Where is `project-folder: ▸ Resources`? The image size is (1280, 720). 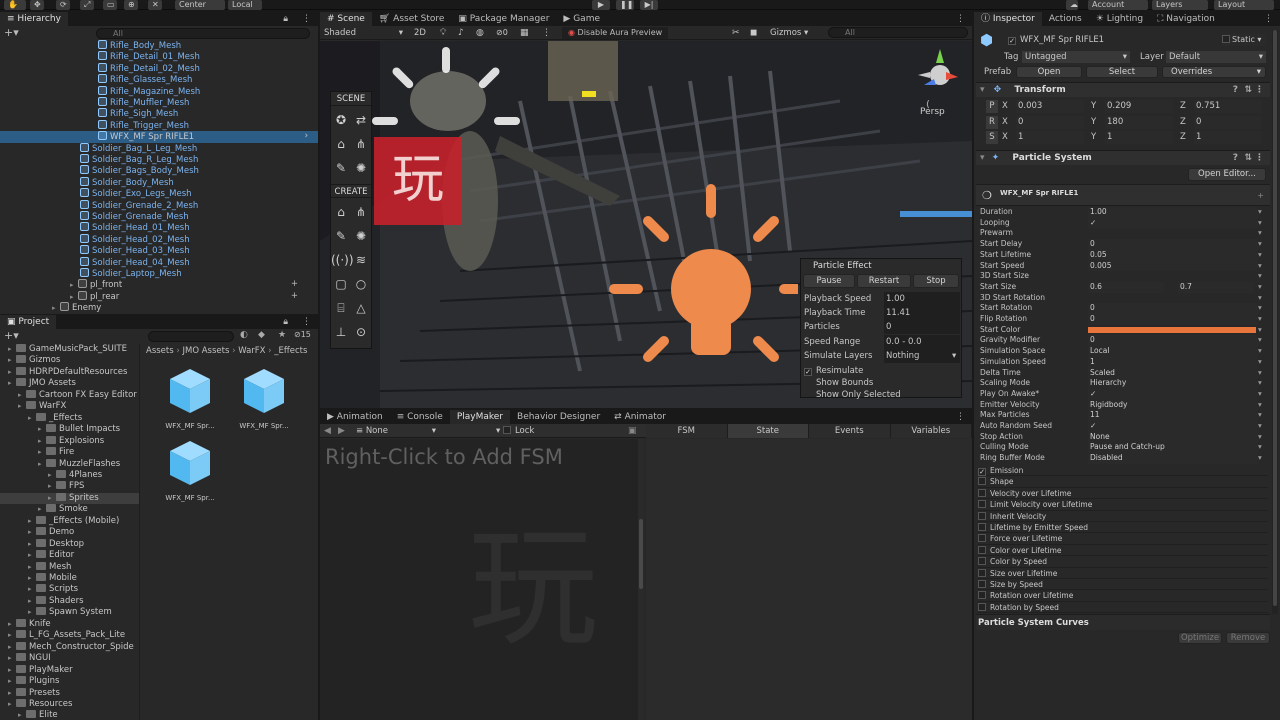
project-folder: ▸ Resources is located at coordinates (69, 704).